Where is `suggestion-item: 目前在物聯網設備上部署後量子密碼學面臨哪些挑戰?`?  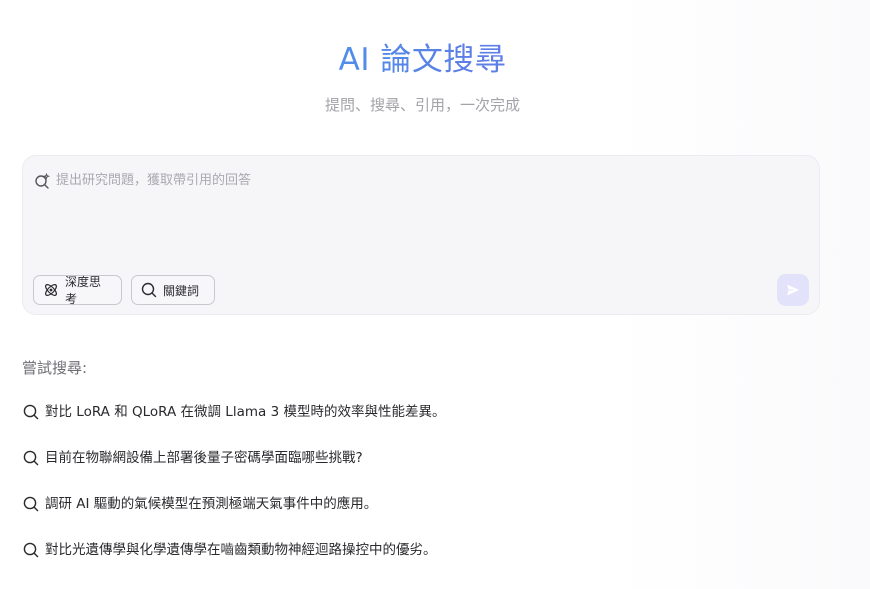 suggestion-item: 目前在物聯網設備上部署後量子密碼學面臨哪些挑戰? is located at coordinates (193, 458).